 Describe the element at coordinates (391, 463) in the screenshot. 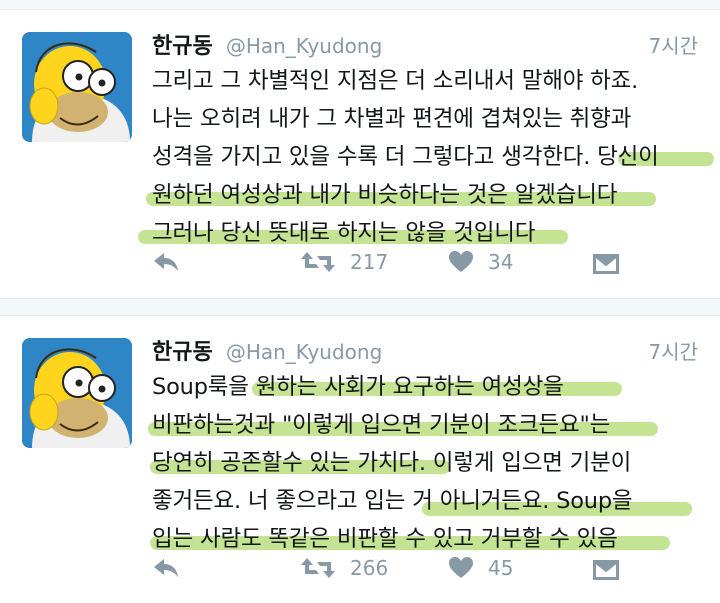

I see `tweet-line: 당연히 공존할수 있는 가치다. 이렇게 입으면 기분이` at that location.